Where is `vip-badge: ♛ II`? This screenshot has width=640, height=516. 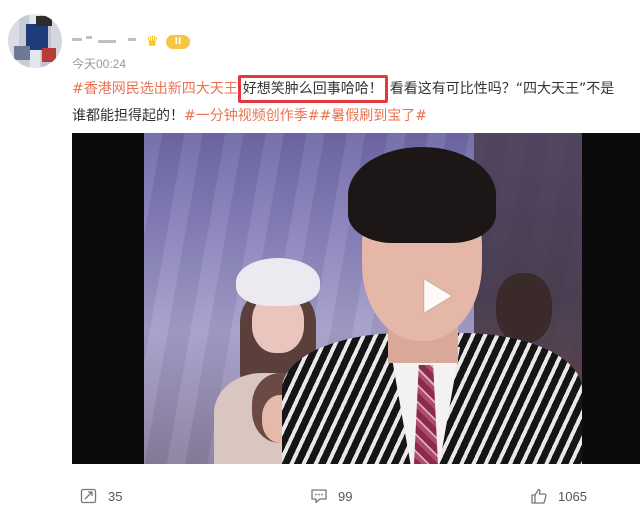 vip-badge: ♛ II is located at coordinates (169, 42).